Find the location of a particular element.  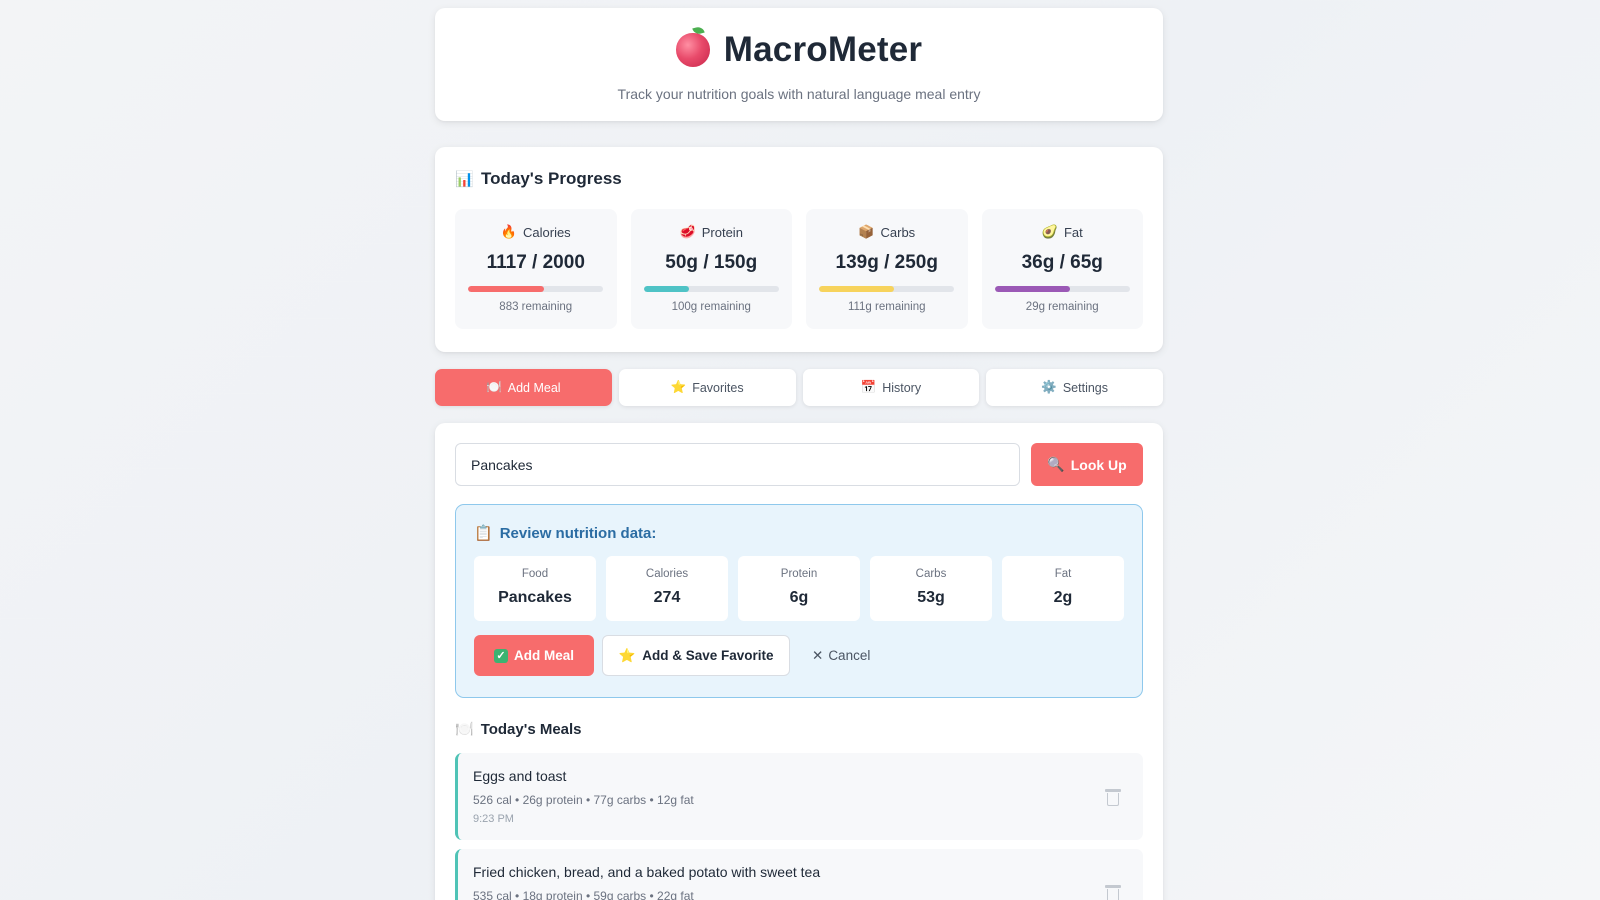

look-up-label: Look Up is located at coordinates (1098, 464).